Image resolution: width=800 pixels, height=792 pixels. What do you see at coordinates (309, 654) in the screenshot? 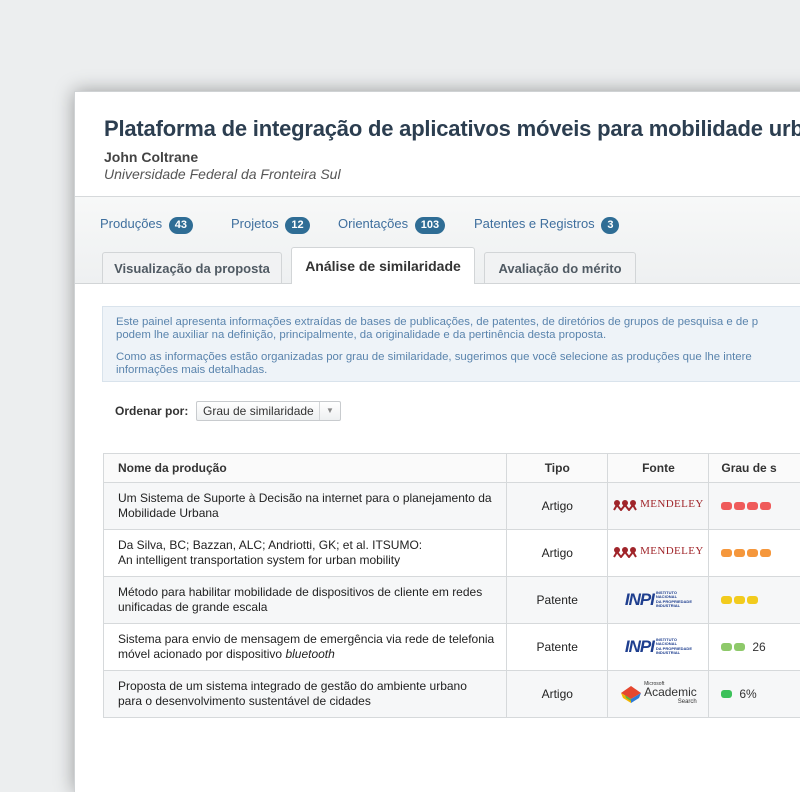
I see `name-emphasis: bluetooth` at bounding box center [309, 654].